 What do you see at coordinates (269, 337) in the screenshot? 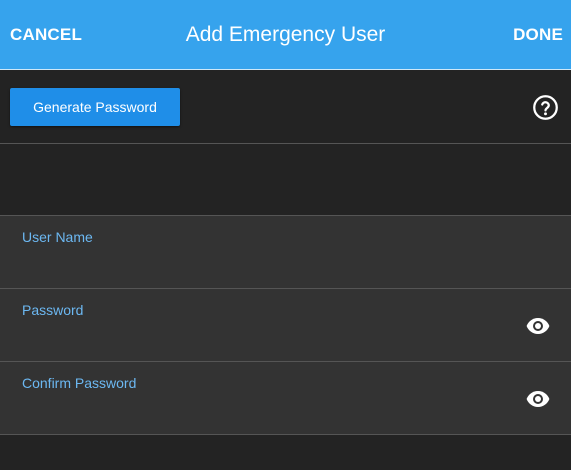
I see `password-input` at bounding box center [269, 337].